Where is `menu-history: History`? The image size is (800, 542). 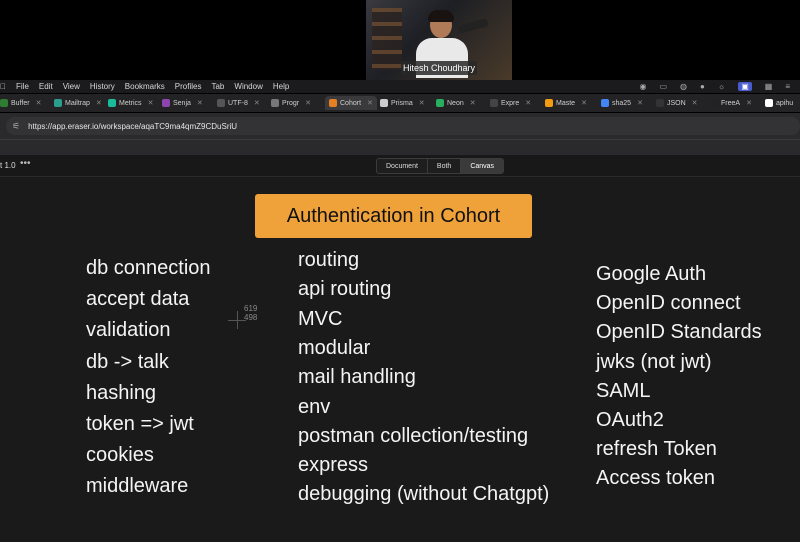 menu-history: History is located at coordinates (102, 86).